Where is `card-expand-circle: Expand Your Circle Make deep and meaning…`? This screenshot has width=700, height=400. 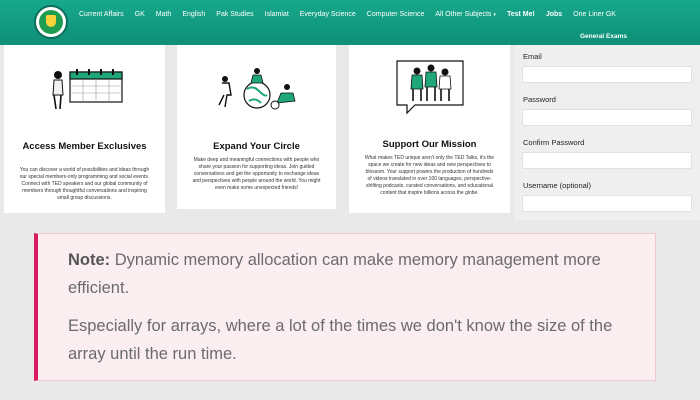 card-expand-circle: Expand Your Circle Make deep and meaning… is located at coordinates (256, 127).